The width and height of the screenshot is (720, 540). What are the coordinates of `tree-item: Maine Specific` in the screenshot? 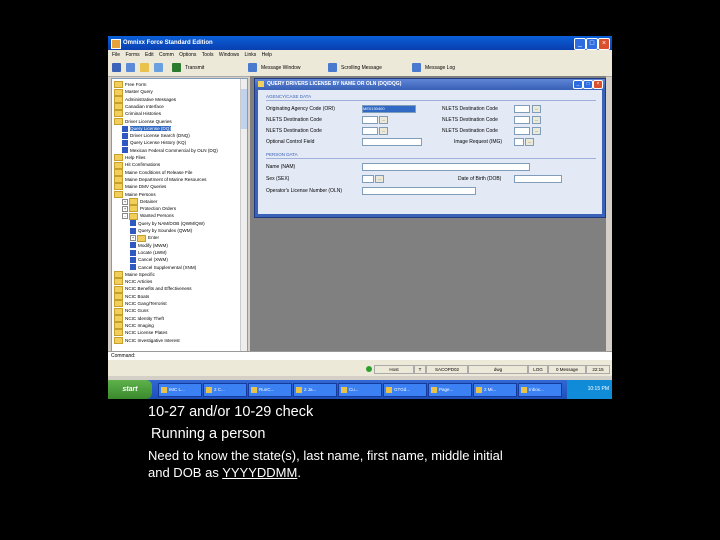 It's located at (134, 275).